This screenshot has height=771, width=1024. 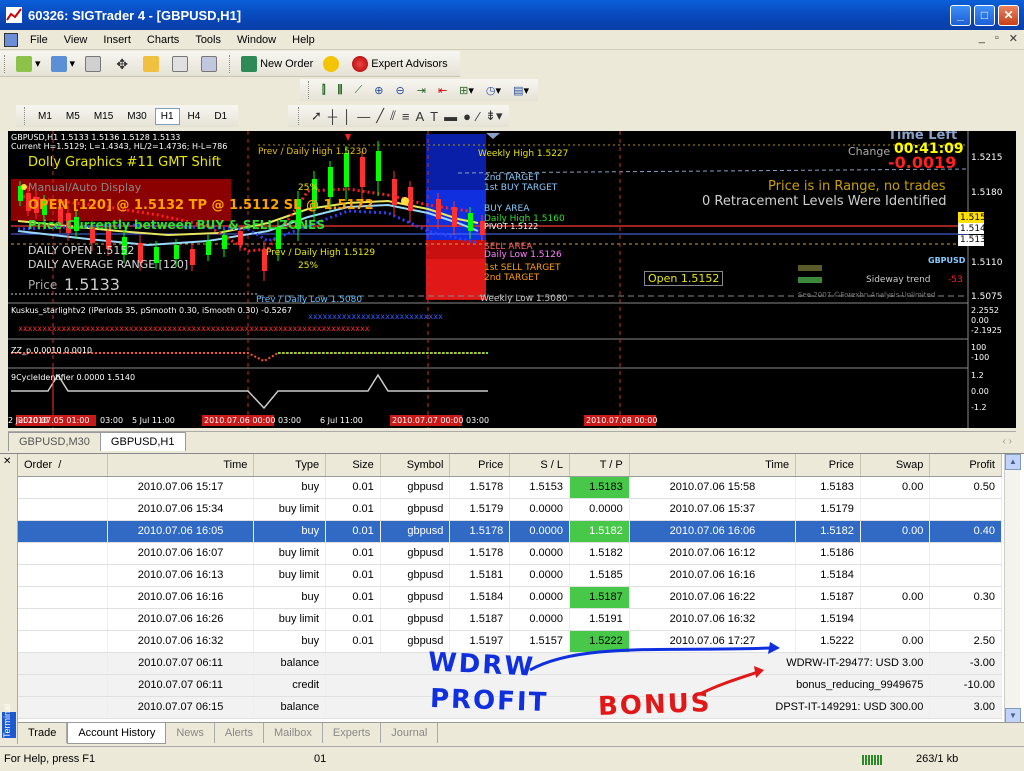 I want to click on tab-mailbox: Mailbox, so click(x=293, y=733).